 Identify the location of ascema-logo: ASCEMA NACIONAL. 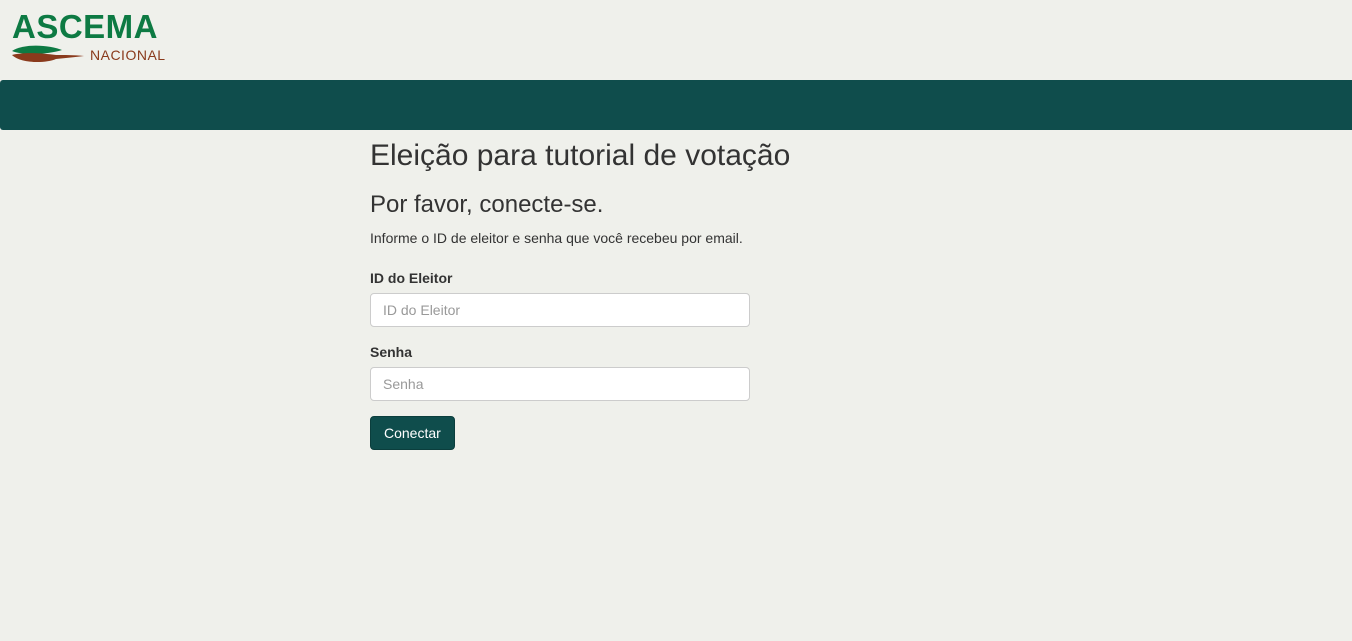
(95, 39).